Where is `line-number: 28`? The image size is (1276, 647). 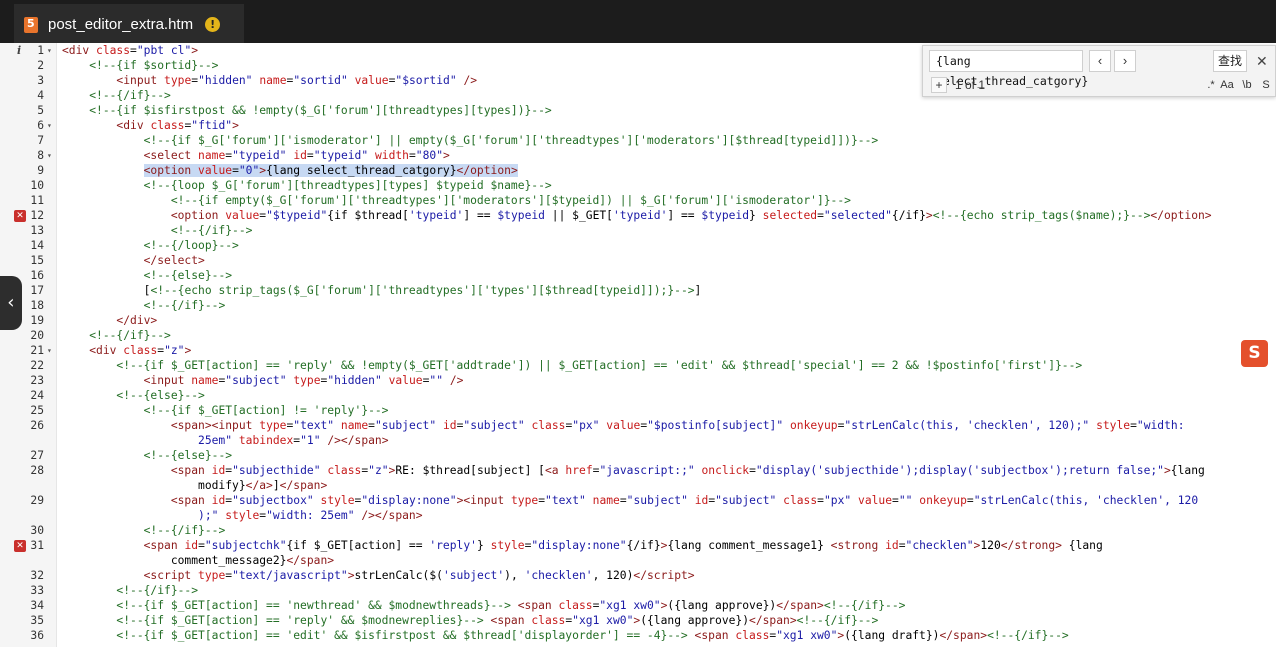
line-number: 28 is located at coordinates (37, 470).